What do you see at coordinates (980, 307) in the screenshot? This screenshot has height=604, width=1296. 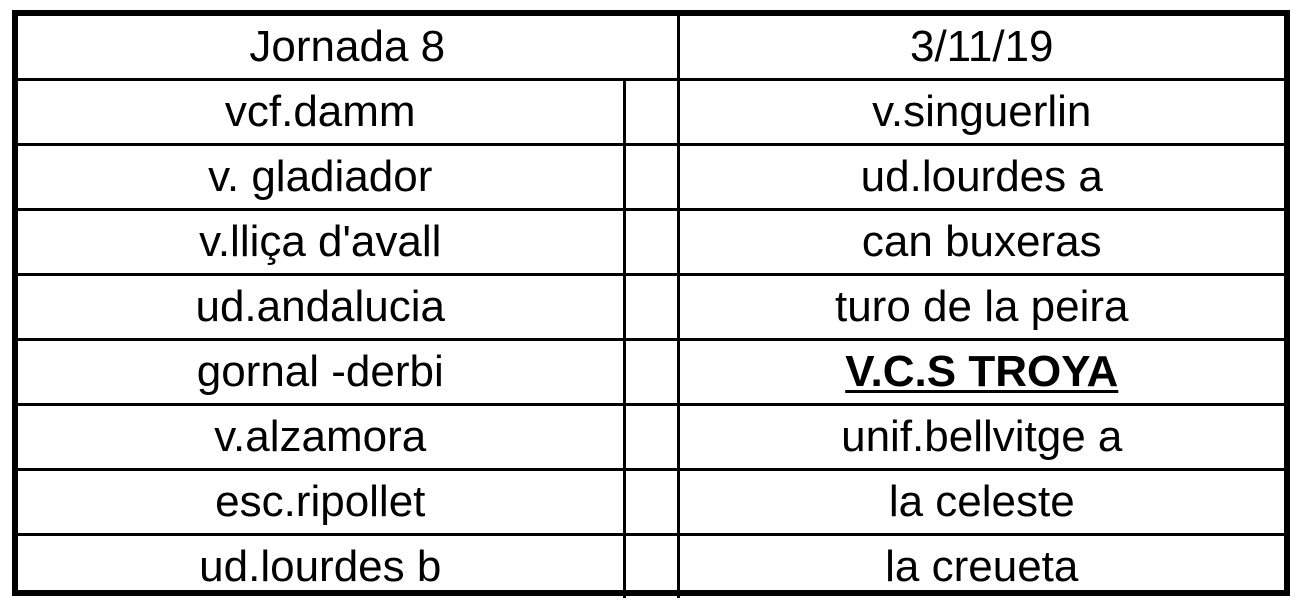 I see `away-team: turo de la peira` at bounding box center [980, 307].